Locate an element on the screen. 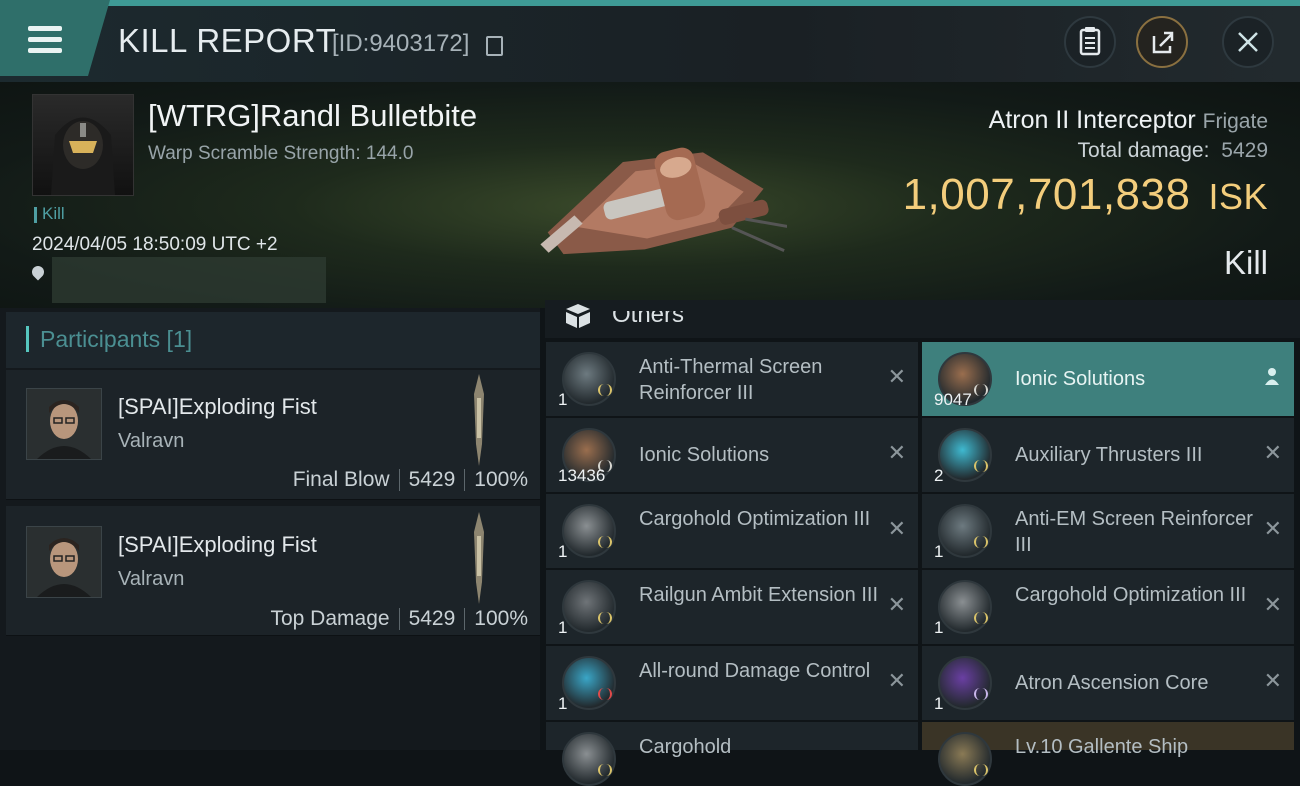  participants-header-marker is located at coordinates (27, 339).